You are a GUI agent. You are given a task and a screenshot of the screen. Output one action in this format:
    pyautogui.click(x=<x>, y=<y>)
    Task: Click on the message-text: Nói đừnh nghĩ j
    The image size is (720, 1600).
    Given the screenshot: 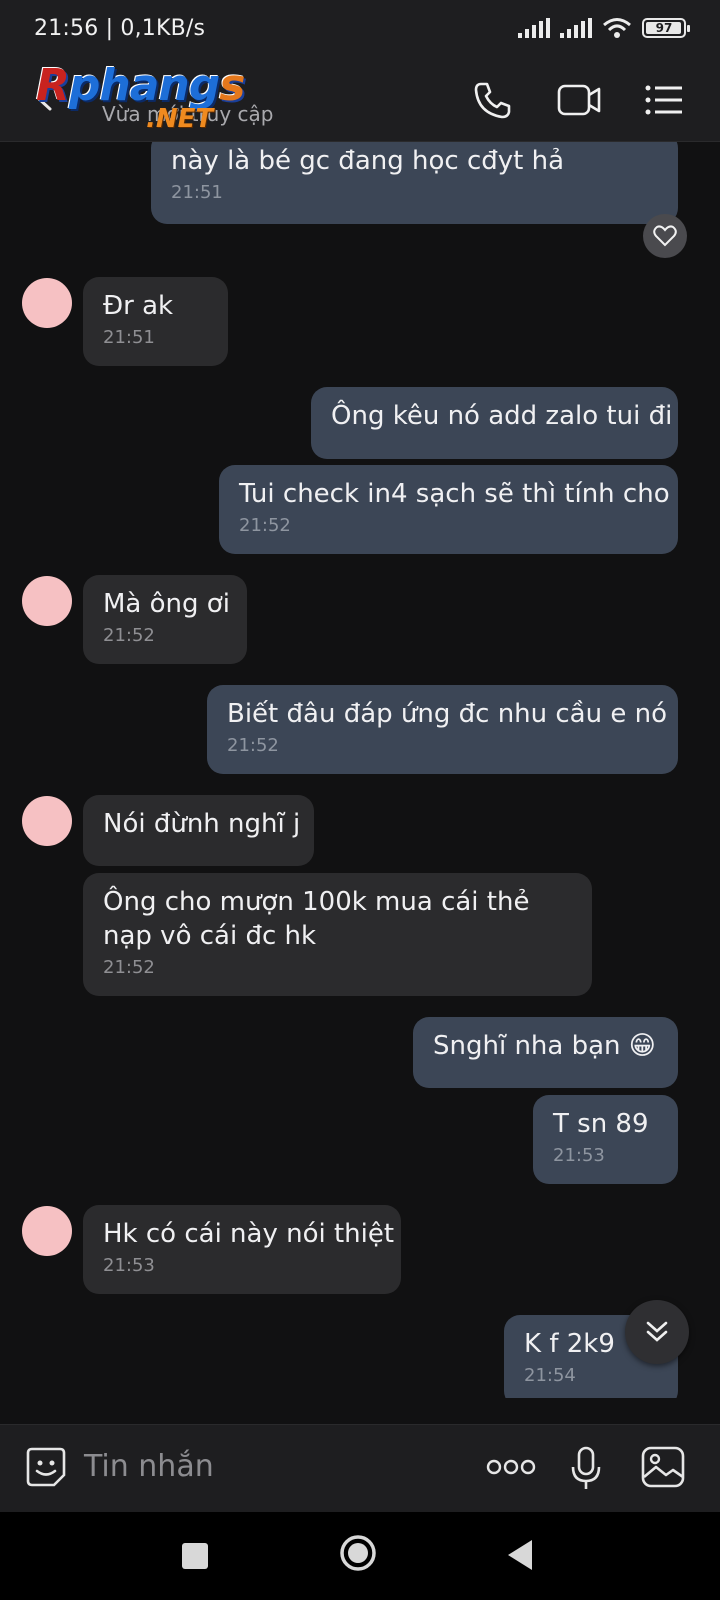 What is the action you would take?
    pyautogui.click(x=202, y=824)
    